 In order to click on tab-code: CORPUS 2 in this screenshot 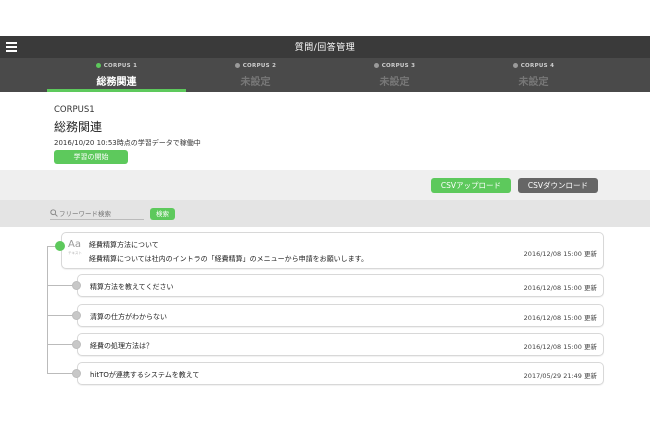, I will do `click(259, 66)`.